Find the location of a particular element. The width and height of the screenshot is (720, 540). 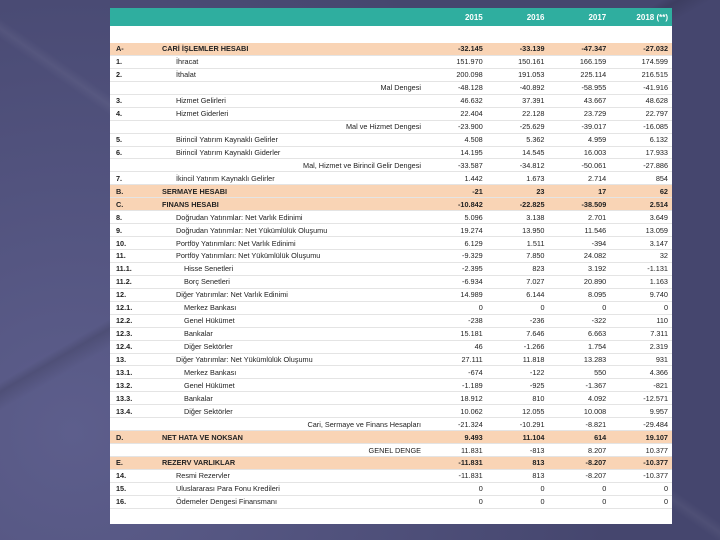

value-cell: -6.934 is located at coordinates (472, 282).